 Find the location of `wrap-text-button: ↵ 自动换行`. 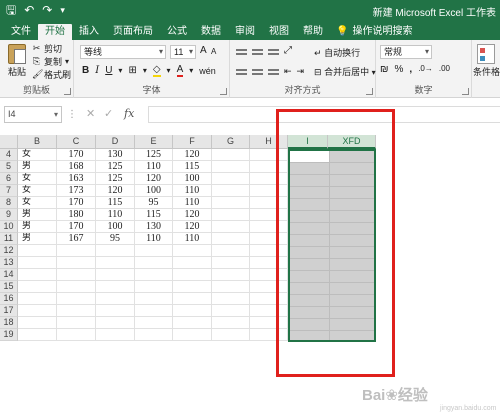

wrap-text-button: ↵ 自动换行 is located at coordinates (337, 52).